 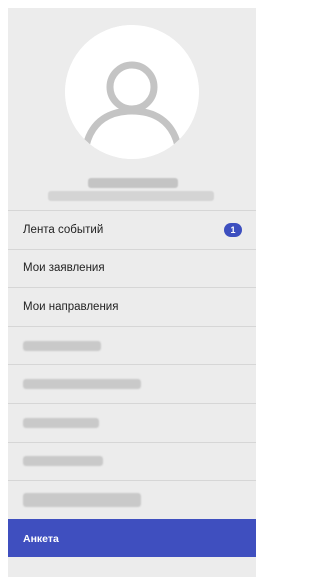 What do you see at coordinates (71, 306) in the screenshot?
I see `sidebar-item-label: Мои направления` at bounding box center [71, 306].